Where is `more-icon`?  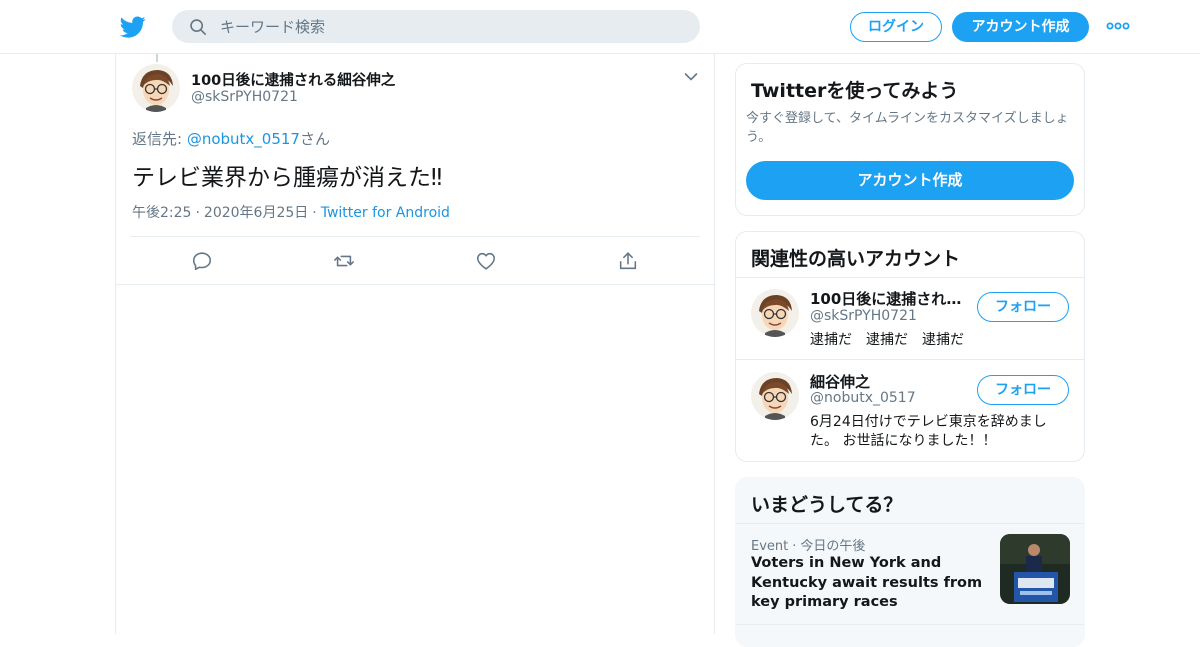
more-icon is located at coordinates (1118, 26).